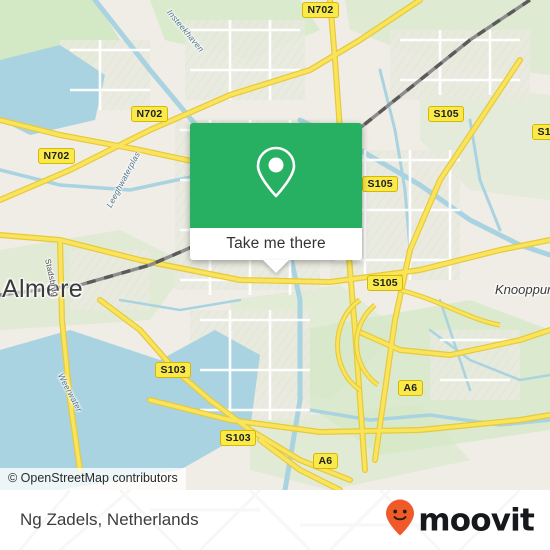 The height and width of the screenshot is (550, 550). What do you see at coordinates (400, 520) in the screenshot?
I see `moovit-pin-smiley-icon` at bounding box center [400, 520].